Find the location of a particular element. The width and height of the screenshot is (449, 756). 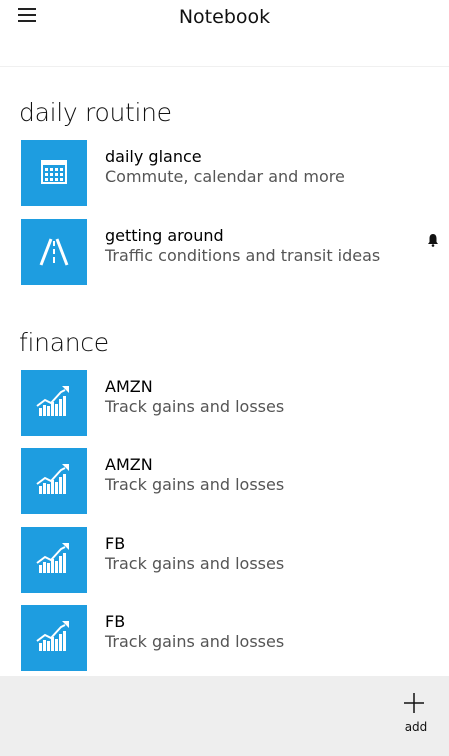

plus-icon is located at coordinates (414, 703).